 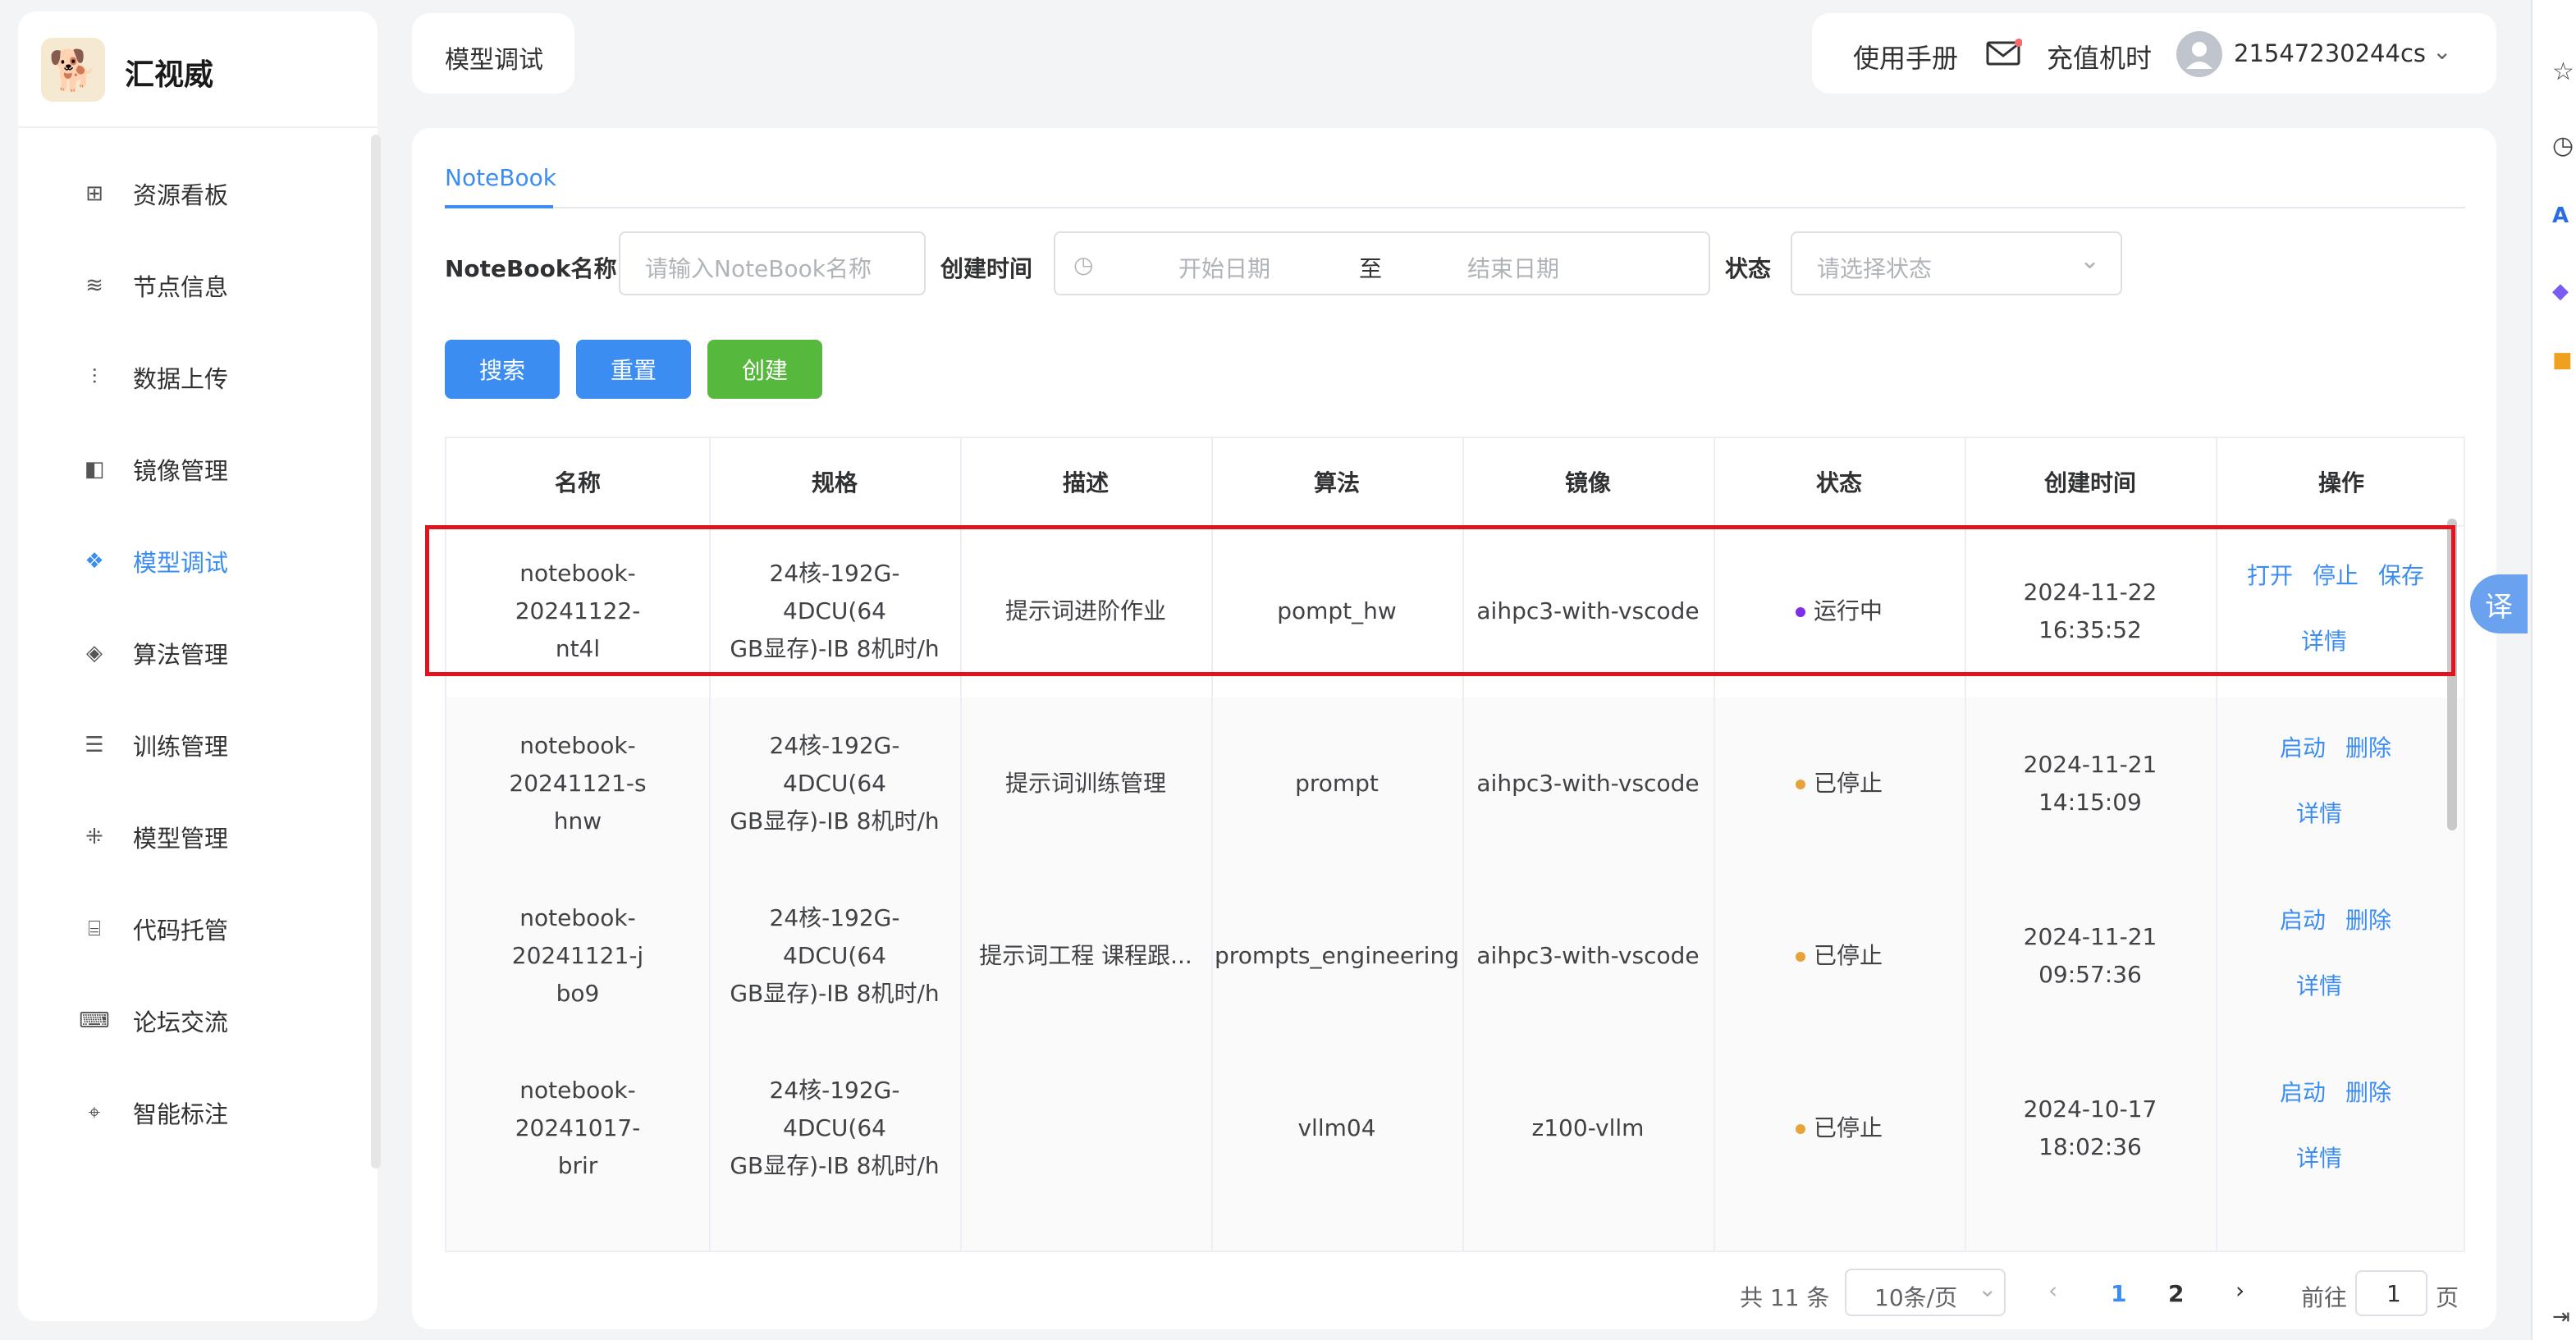 What do you see at coordinates (500, 177) in the screenshot?
I see `tab-notebook: NoteBook` at bounding box center [500, 177].